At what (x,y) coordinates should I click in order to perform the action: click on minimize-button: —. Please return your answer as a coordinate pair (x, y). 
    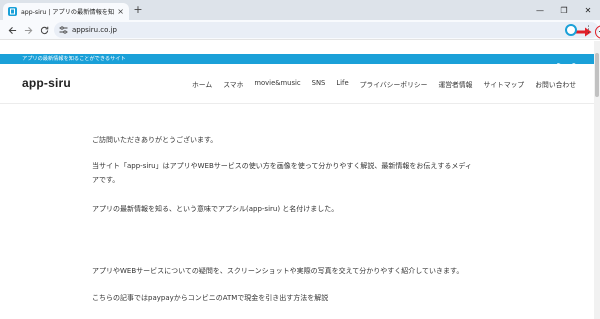
    Looking at the image, I should click on (540, 10).